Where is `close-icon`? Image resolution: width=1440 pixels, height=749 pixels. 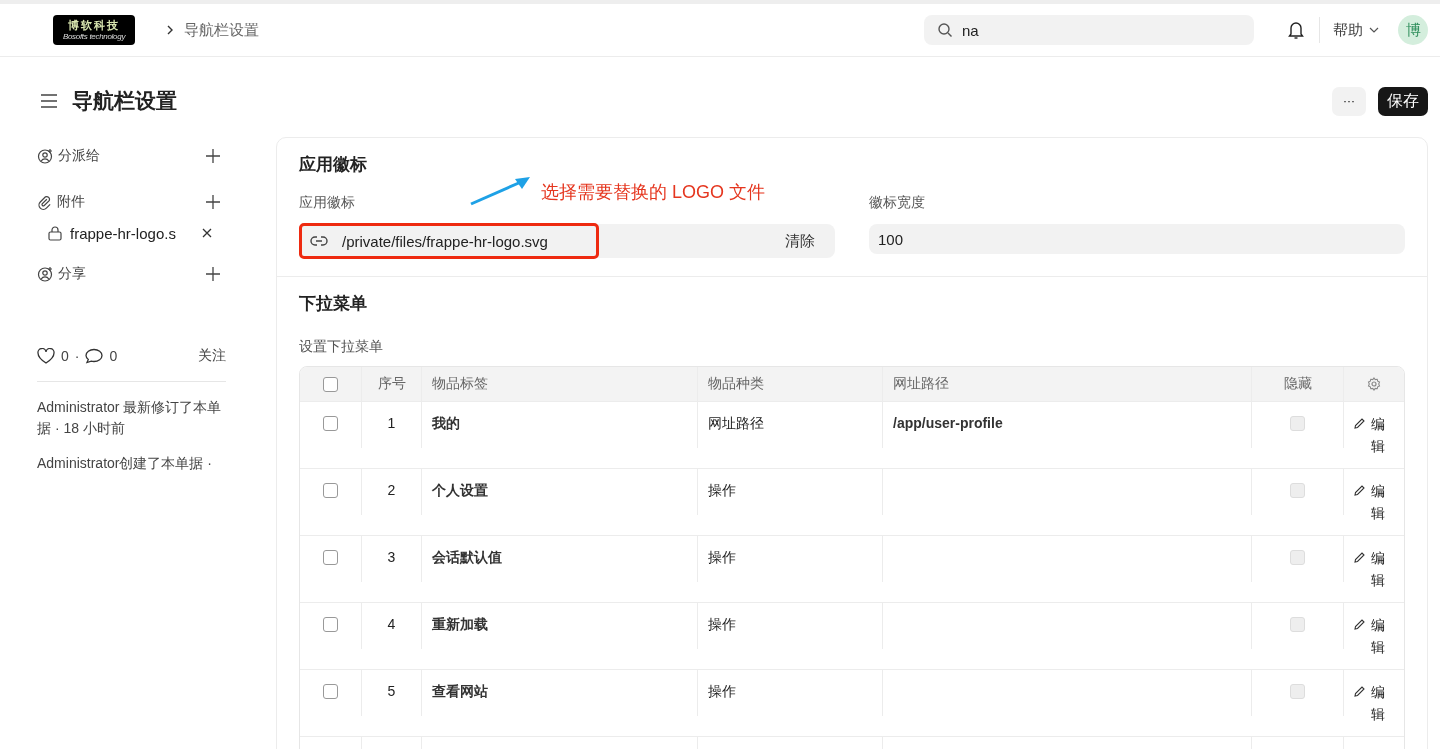
close-icon is located at coordinates (207, 233).